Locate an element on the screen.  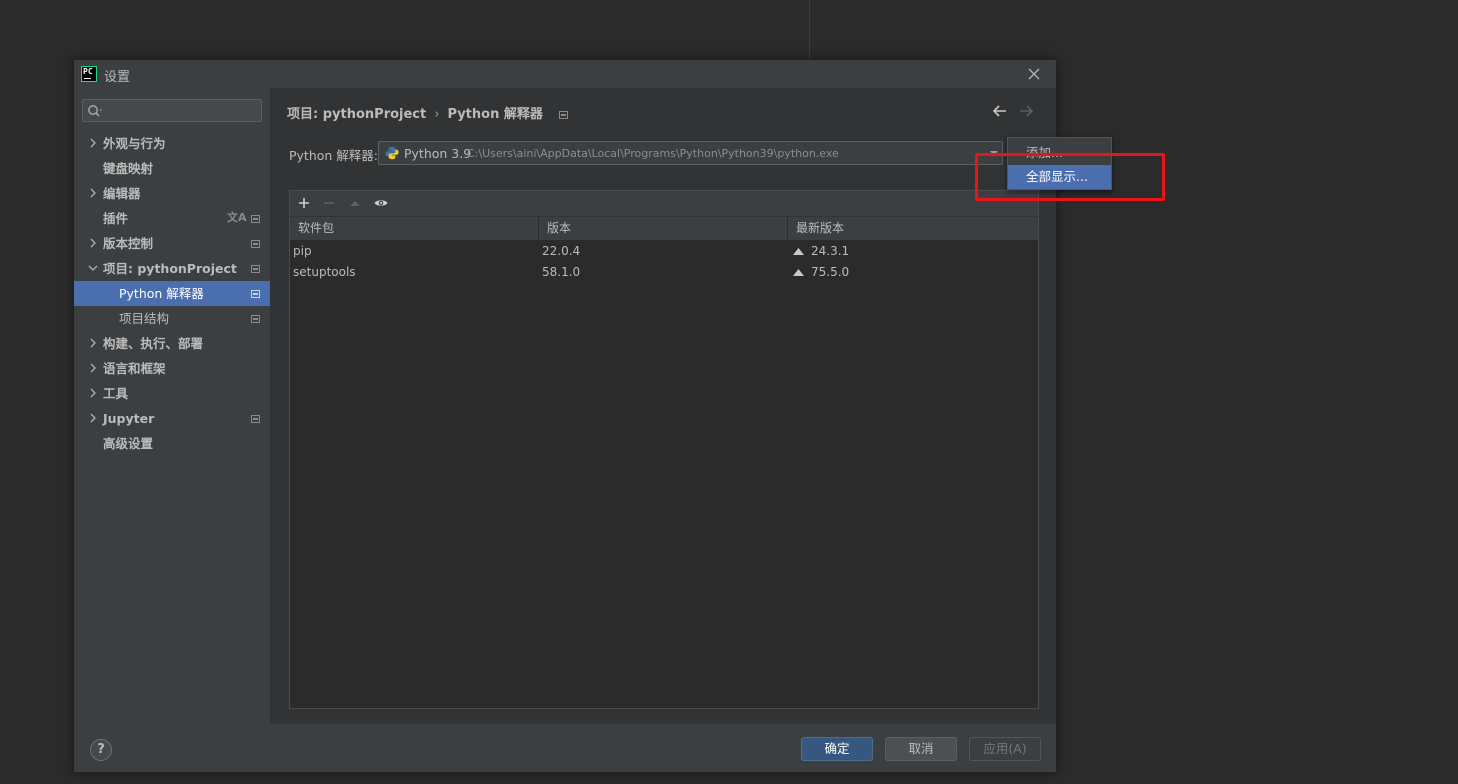
close-icon is located at coordinates (1034, 74).